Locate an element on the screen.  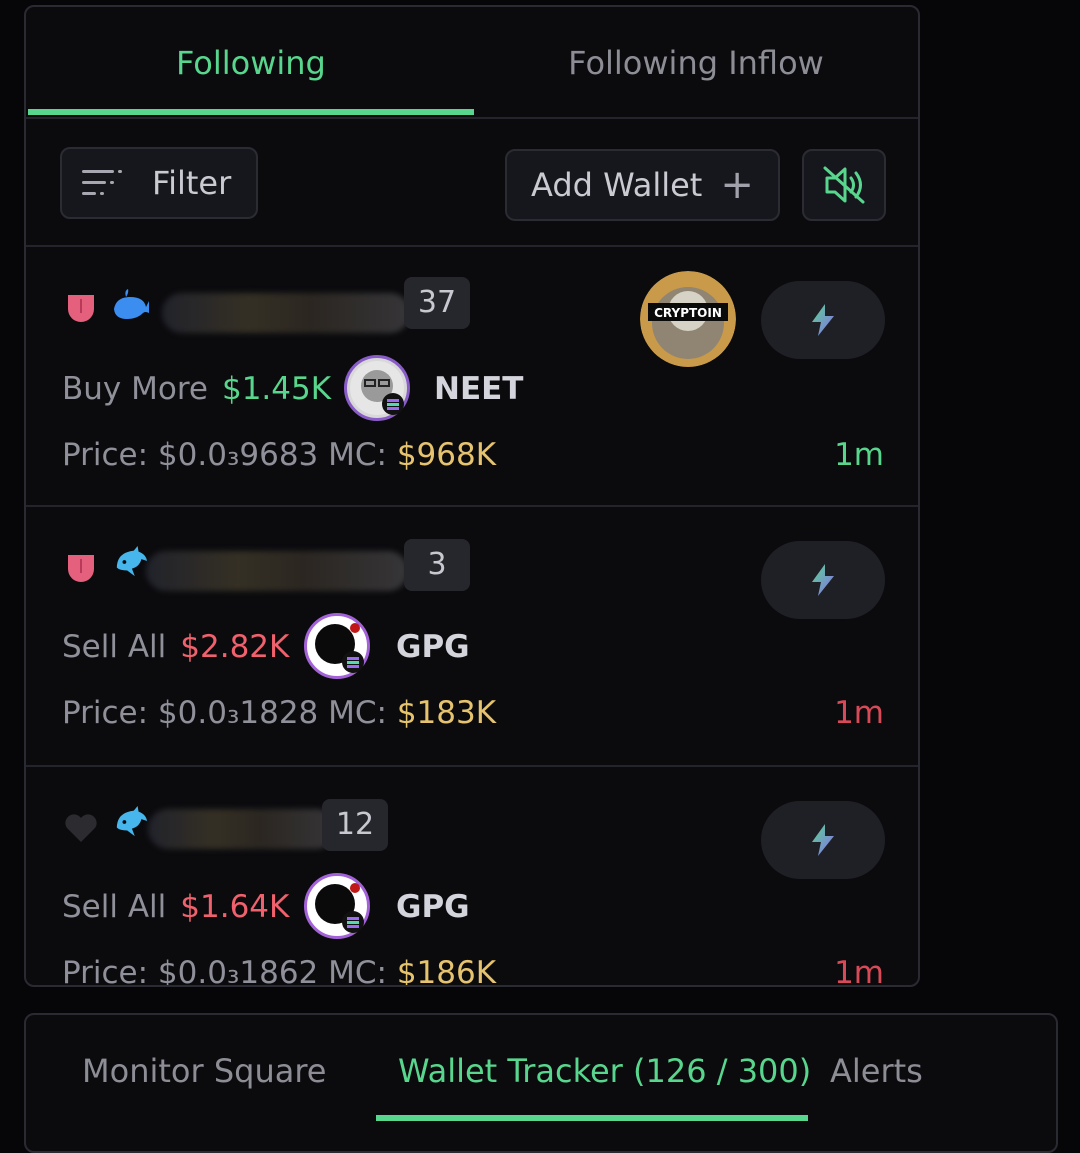
trade-action: Sell All $2.82K is located at coordinates (175, 647).